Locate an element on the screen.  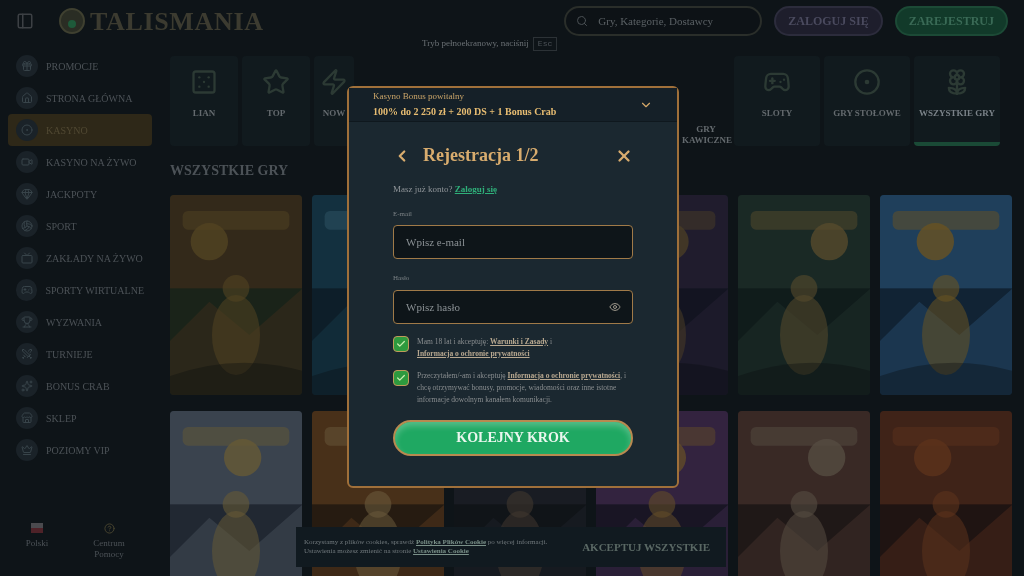
category-tab: NOW is located at coordinates (334, 101).